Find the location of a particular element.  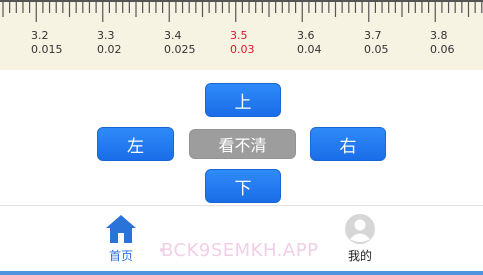

tab-mine: 我的 is located at coordinates (360, 238).